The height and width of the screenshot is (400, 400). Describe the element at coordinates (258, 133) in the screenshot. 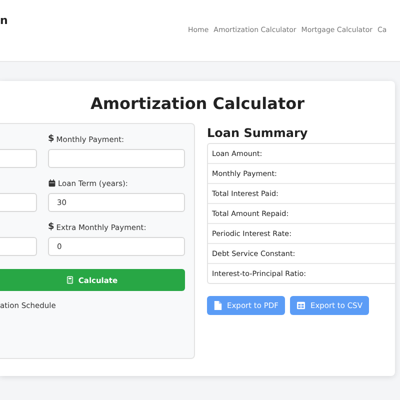

I see `summary-title: Loan Summary` at that location.